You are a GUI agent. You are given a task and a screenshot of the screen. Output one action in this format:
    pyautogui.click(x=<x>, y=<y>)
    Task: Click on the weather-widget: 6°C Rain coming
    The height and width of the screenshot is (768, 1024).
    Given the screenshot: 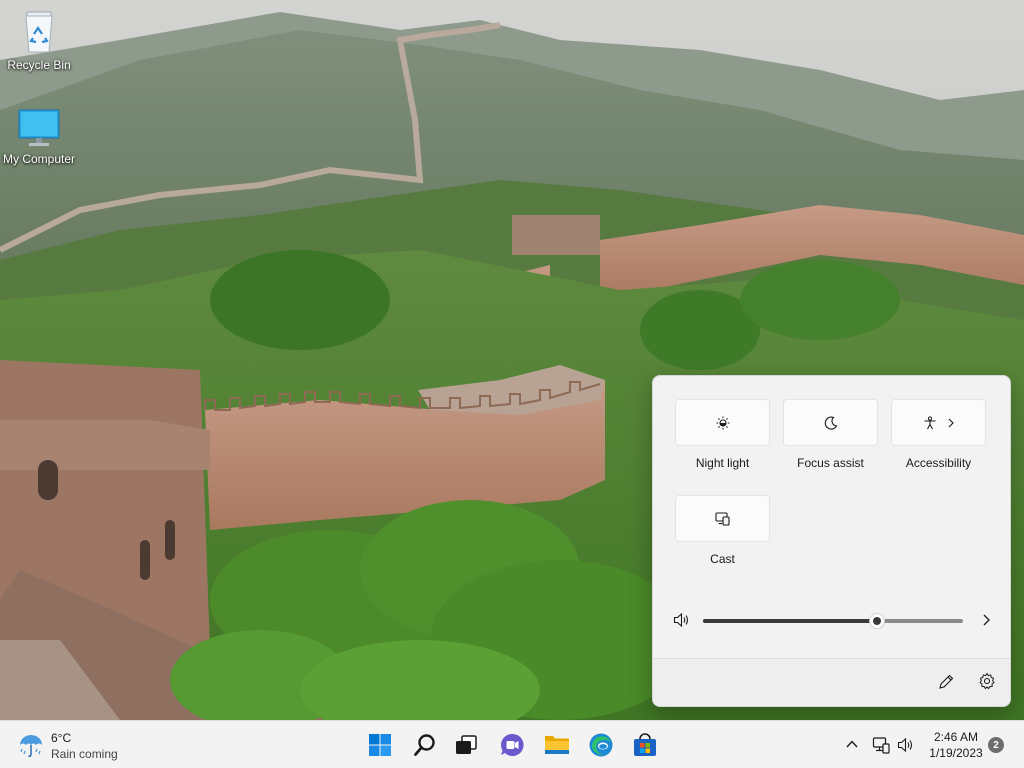 What is the action you would take?
    pyautogui.click(x=78, y=745)
    